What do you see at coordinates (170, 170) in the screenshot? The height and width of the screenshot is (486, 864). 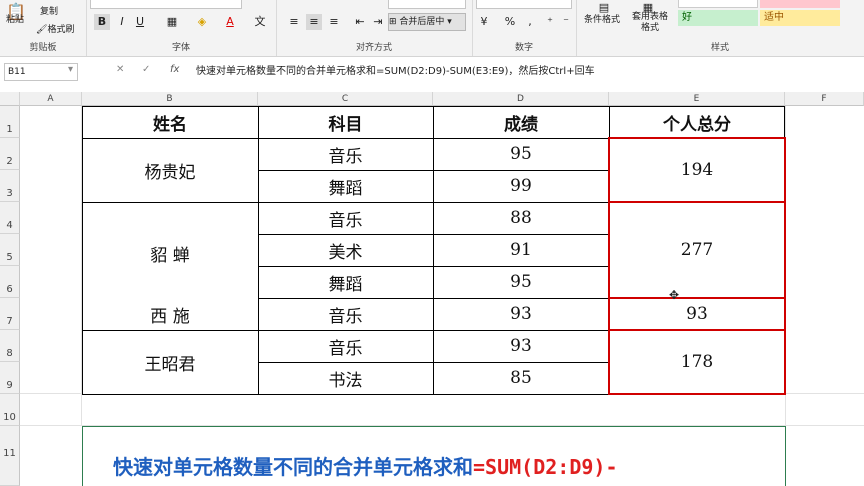 I see `name-cell: 杨贵妃` at bounding box center [170, 170].